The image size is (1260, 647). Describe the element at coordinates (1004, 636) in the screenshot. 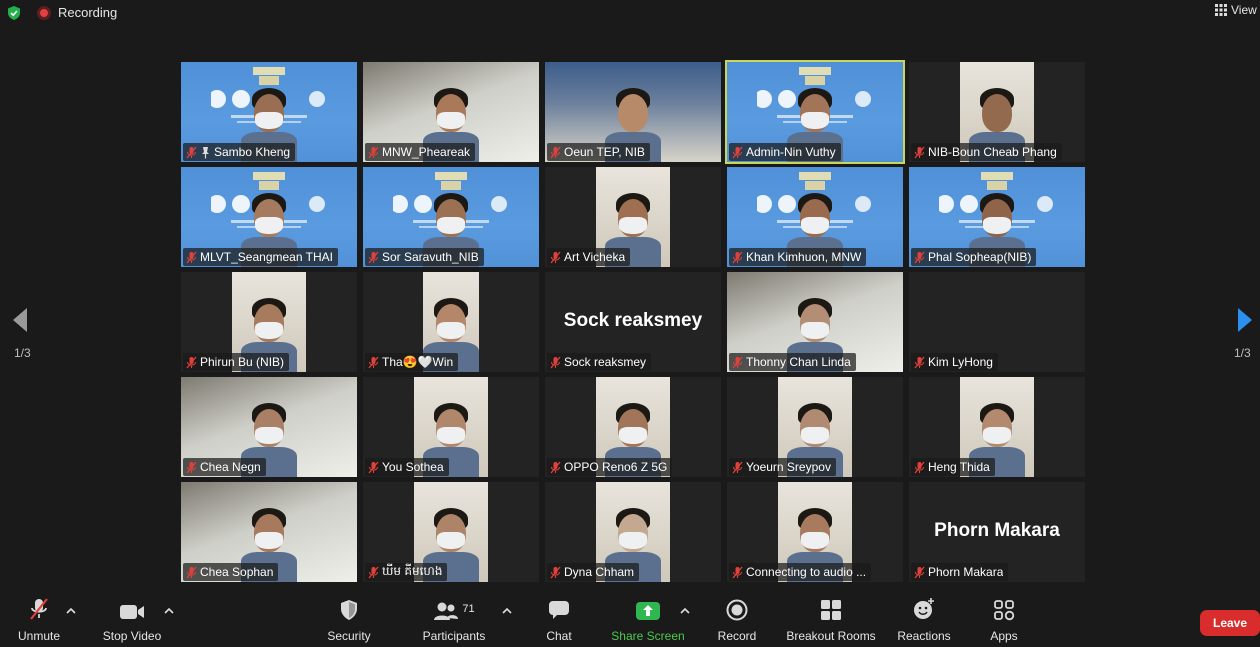

I see `apps-label: Apps` at that location.